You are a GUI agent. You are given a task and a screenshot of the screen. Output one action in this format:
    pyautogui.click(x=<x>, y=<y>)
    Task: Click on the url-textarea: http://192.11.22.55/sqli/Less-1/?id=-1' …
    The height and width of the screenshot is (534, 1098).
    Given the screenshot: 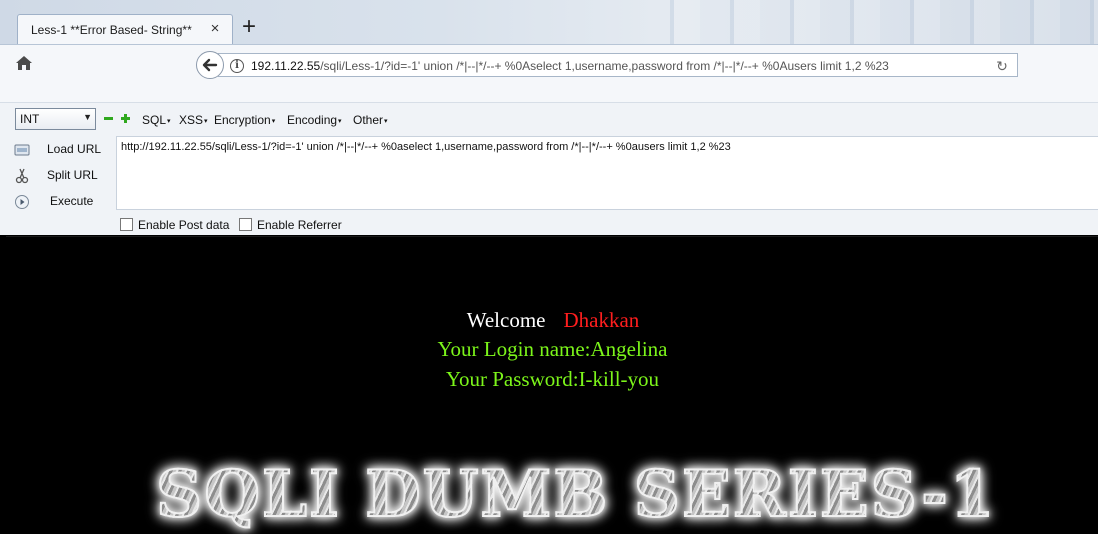 What is the action you would take?
    pyautogui.click(x=607, y=173)
    